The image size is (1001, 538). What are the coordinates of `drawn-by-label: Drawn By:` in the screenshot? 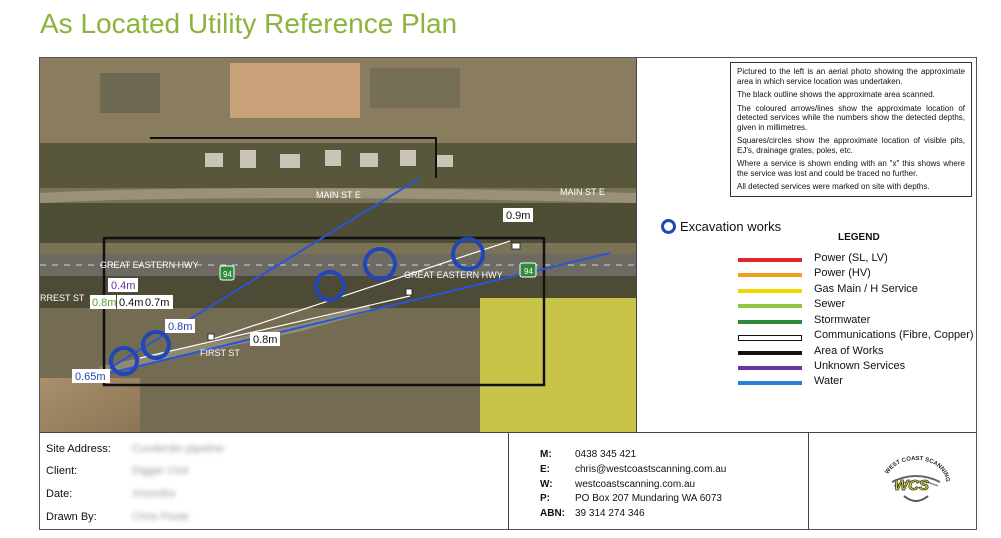 It's located at (71, 517).